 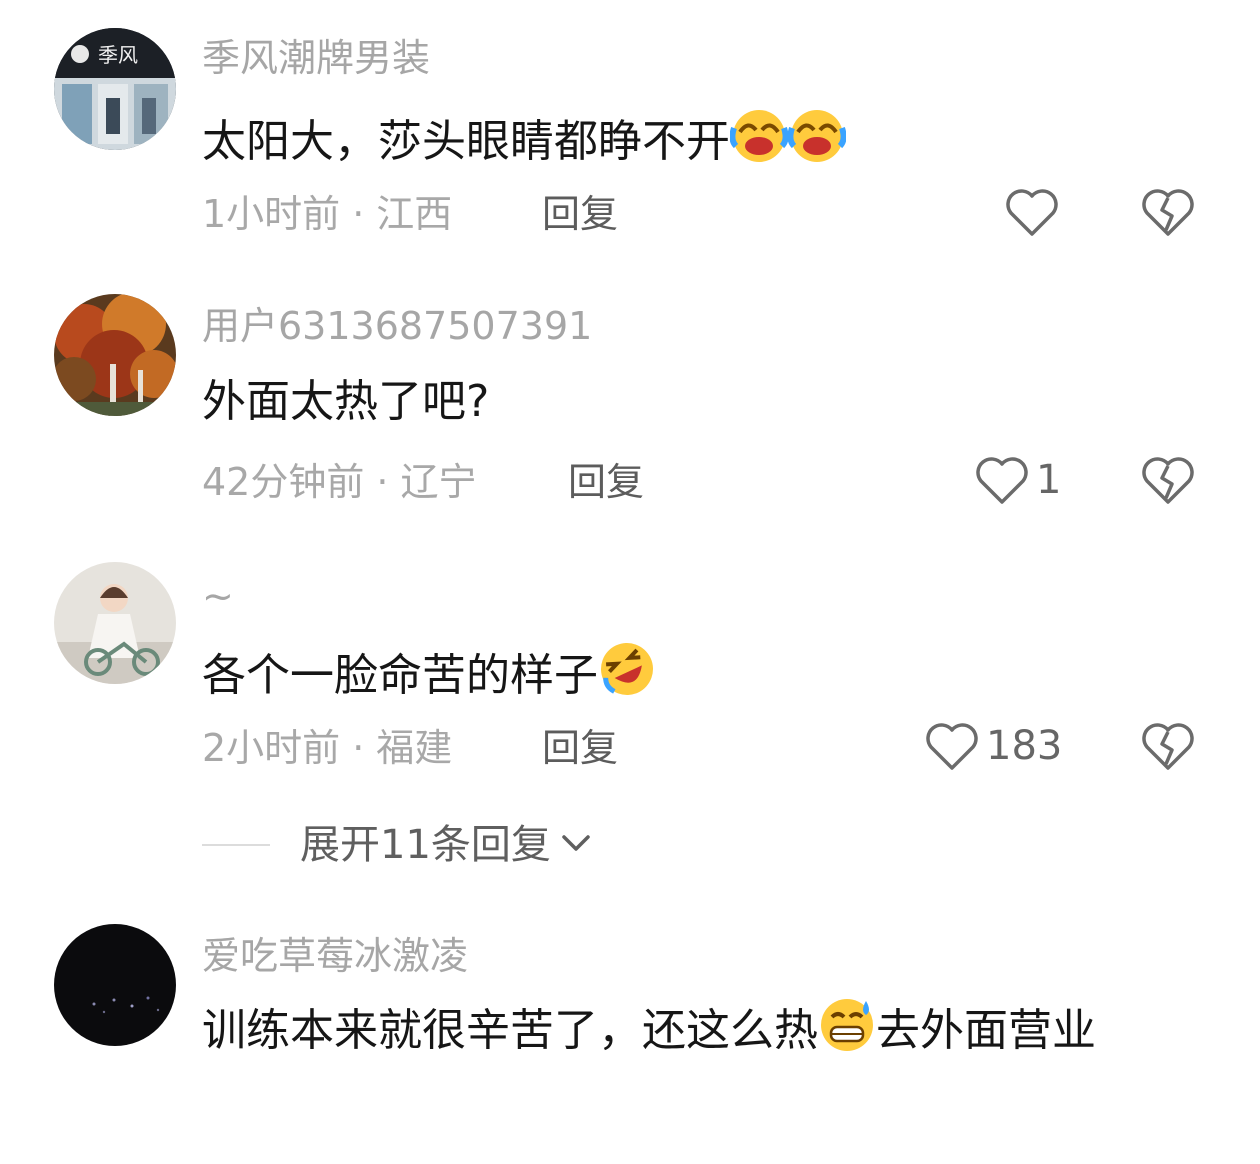 I want to click on comment-text: 外面太热了吧?, so click(x=345, y=402).